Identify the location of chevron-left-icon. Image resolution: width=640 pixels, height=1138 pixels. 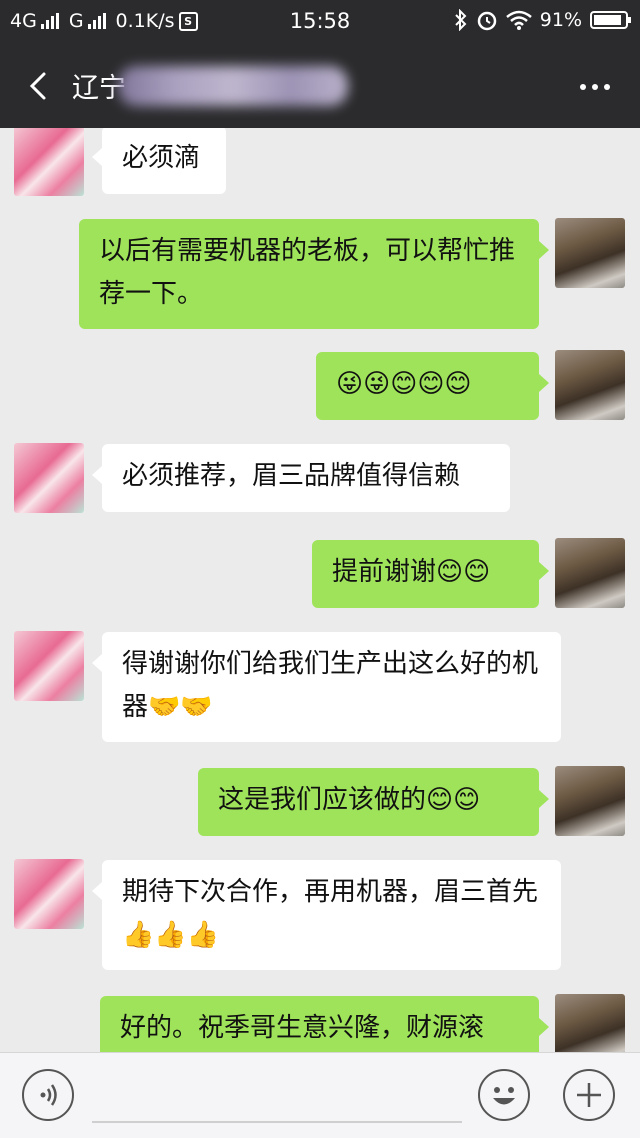
(40, 86).